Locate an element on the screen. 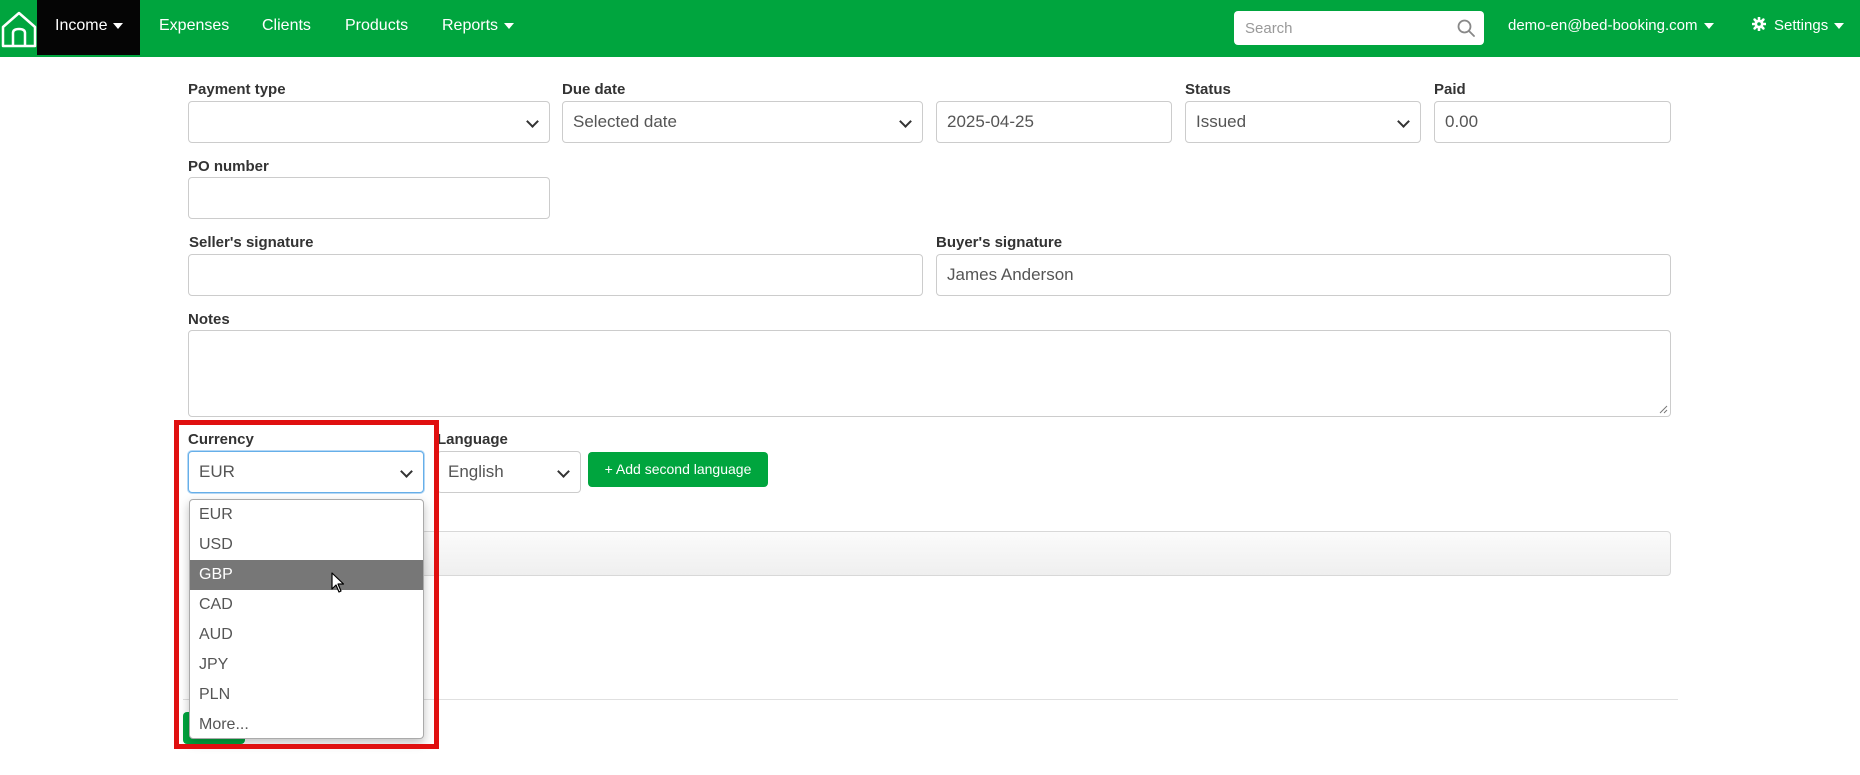 The height and width of the screenshot is (775, 1860). settings-label: Settings is located at coordinates (1801, 25).